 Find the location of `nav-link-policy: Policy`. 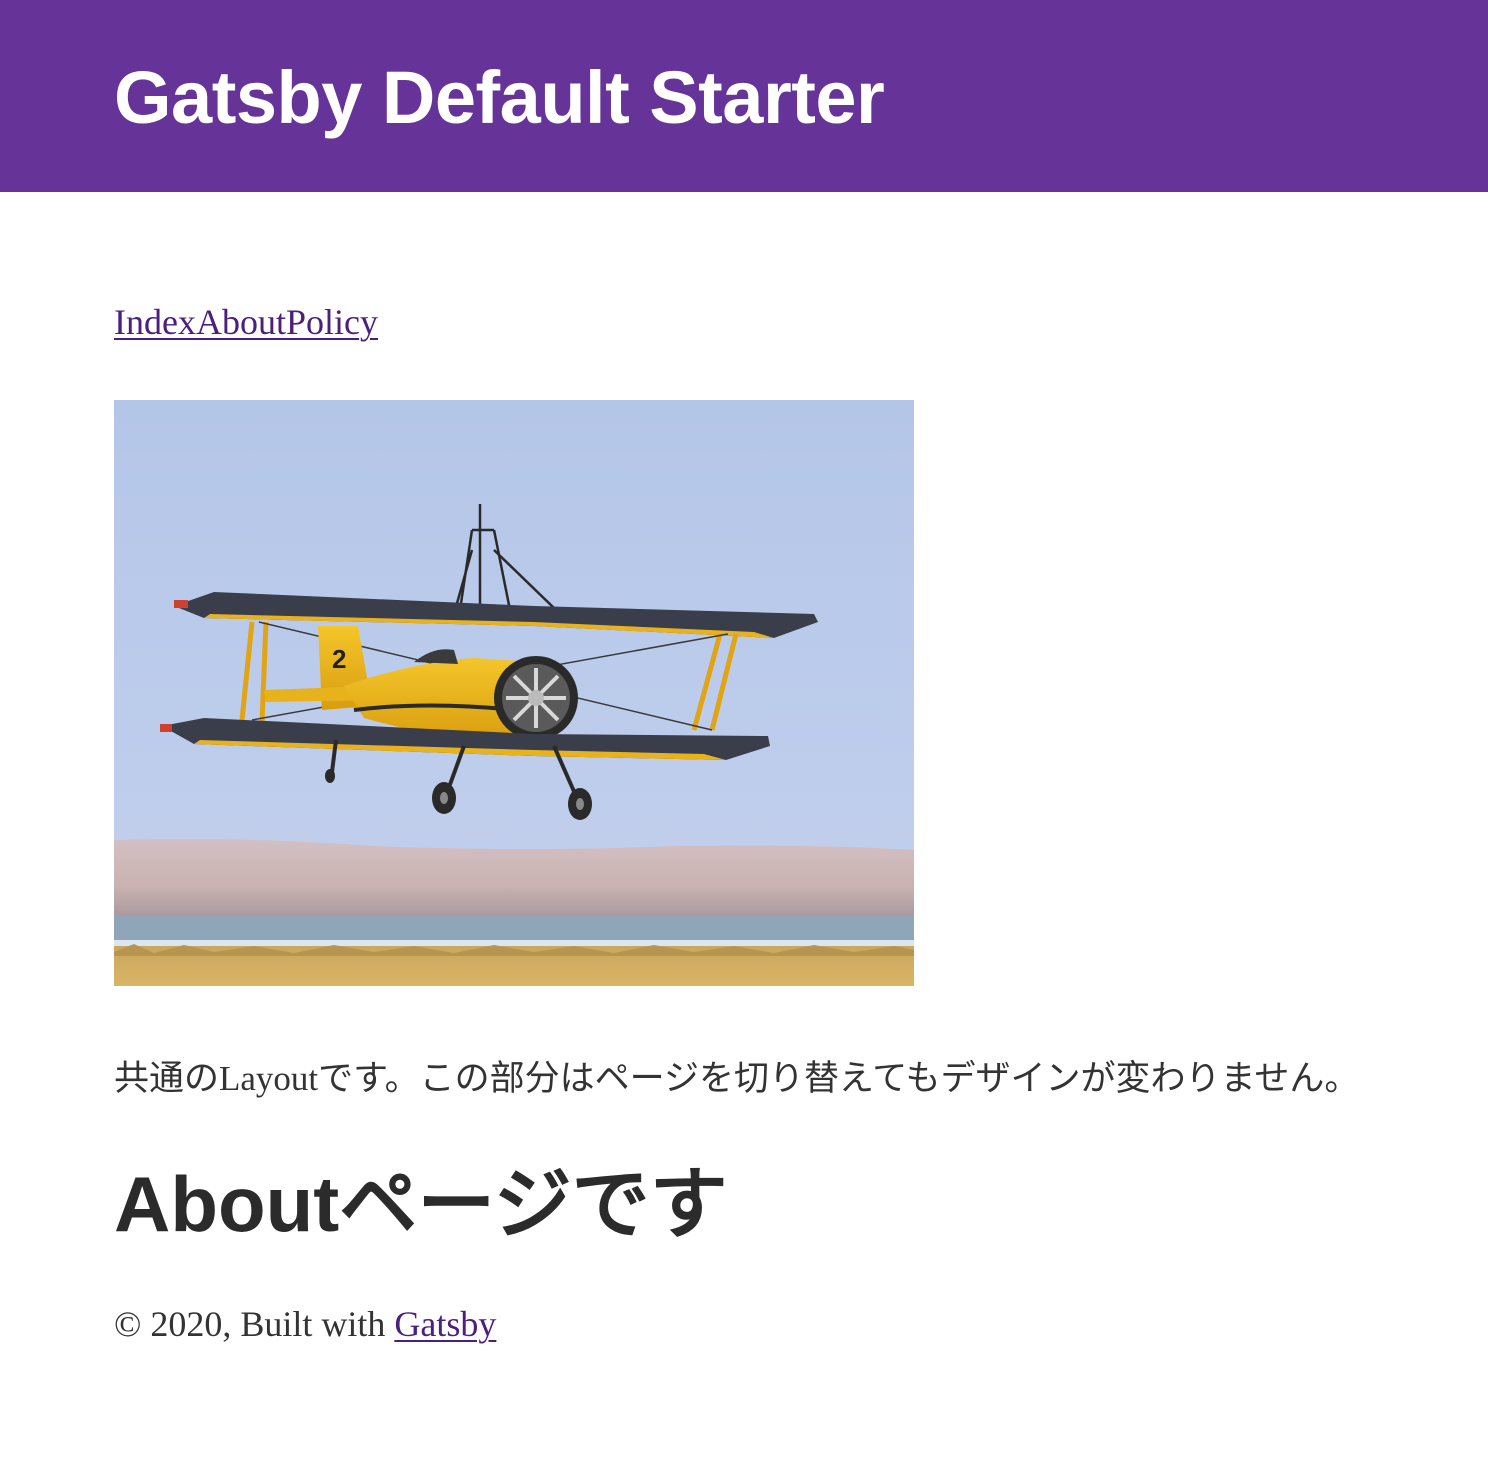

nav-link-policy: Policy is located at coordinates (332, 322).